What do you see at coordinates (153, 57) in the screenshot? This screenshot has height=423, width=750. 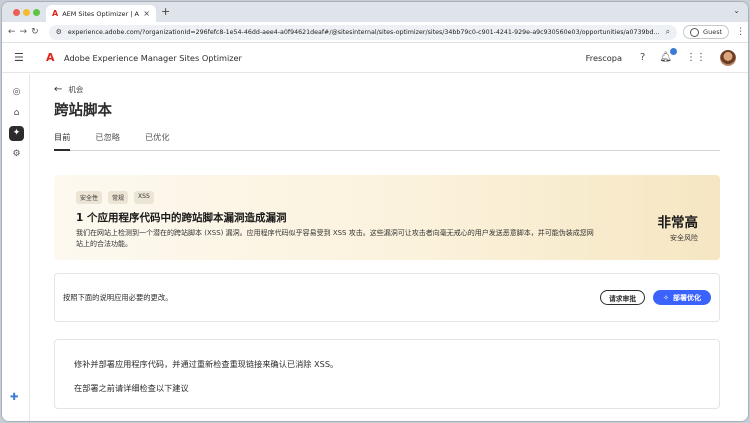 I see `app-name: Adobe Experience Manager Sites Optimizer` at bounding box center [153, 57].